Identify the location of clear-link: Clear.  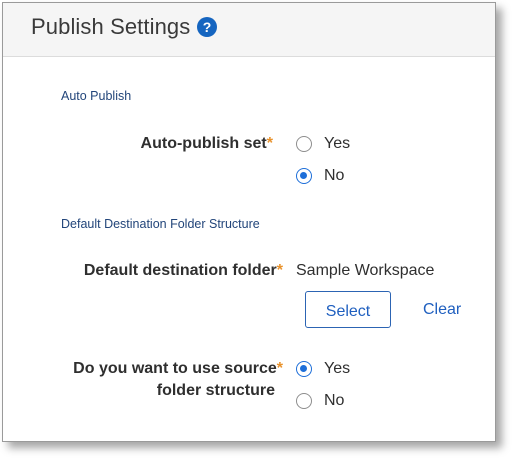
(442, 310).